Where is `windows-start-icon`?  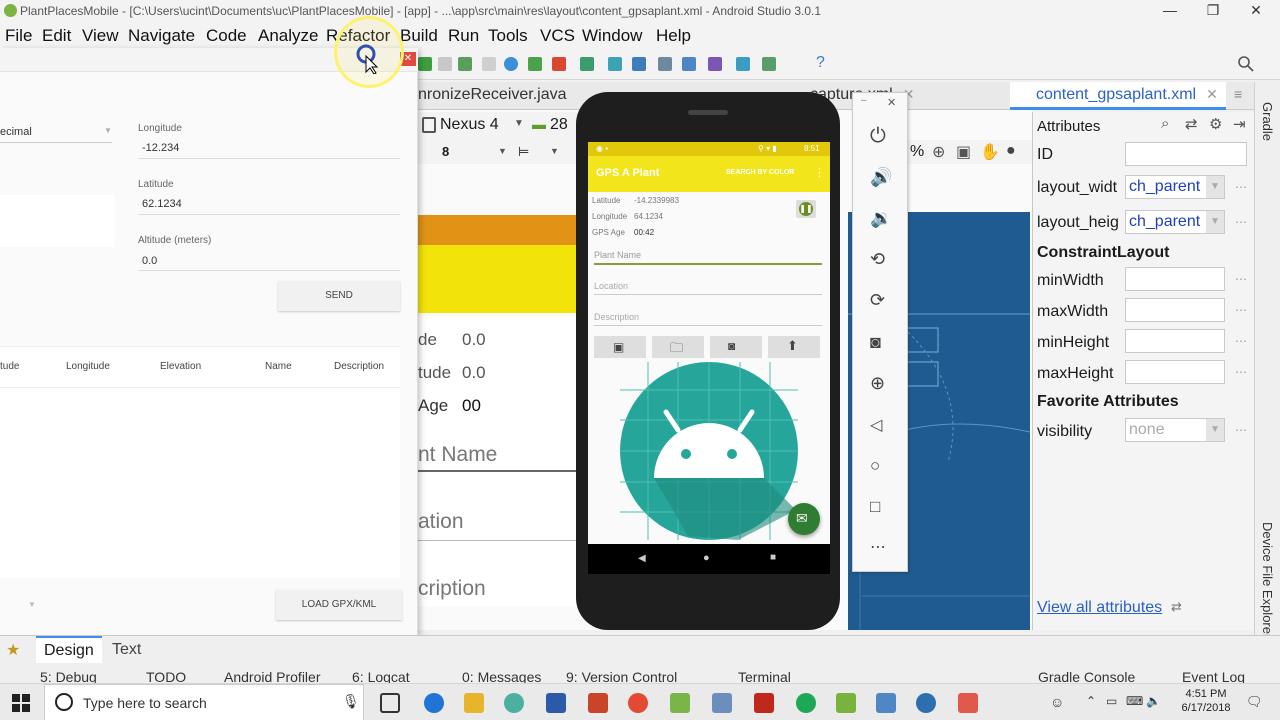
windows-start-icon is located at coordinates (21, 703).